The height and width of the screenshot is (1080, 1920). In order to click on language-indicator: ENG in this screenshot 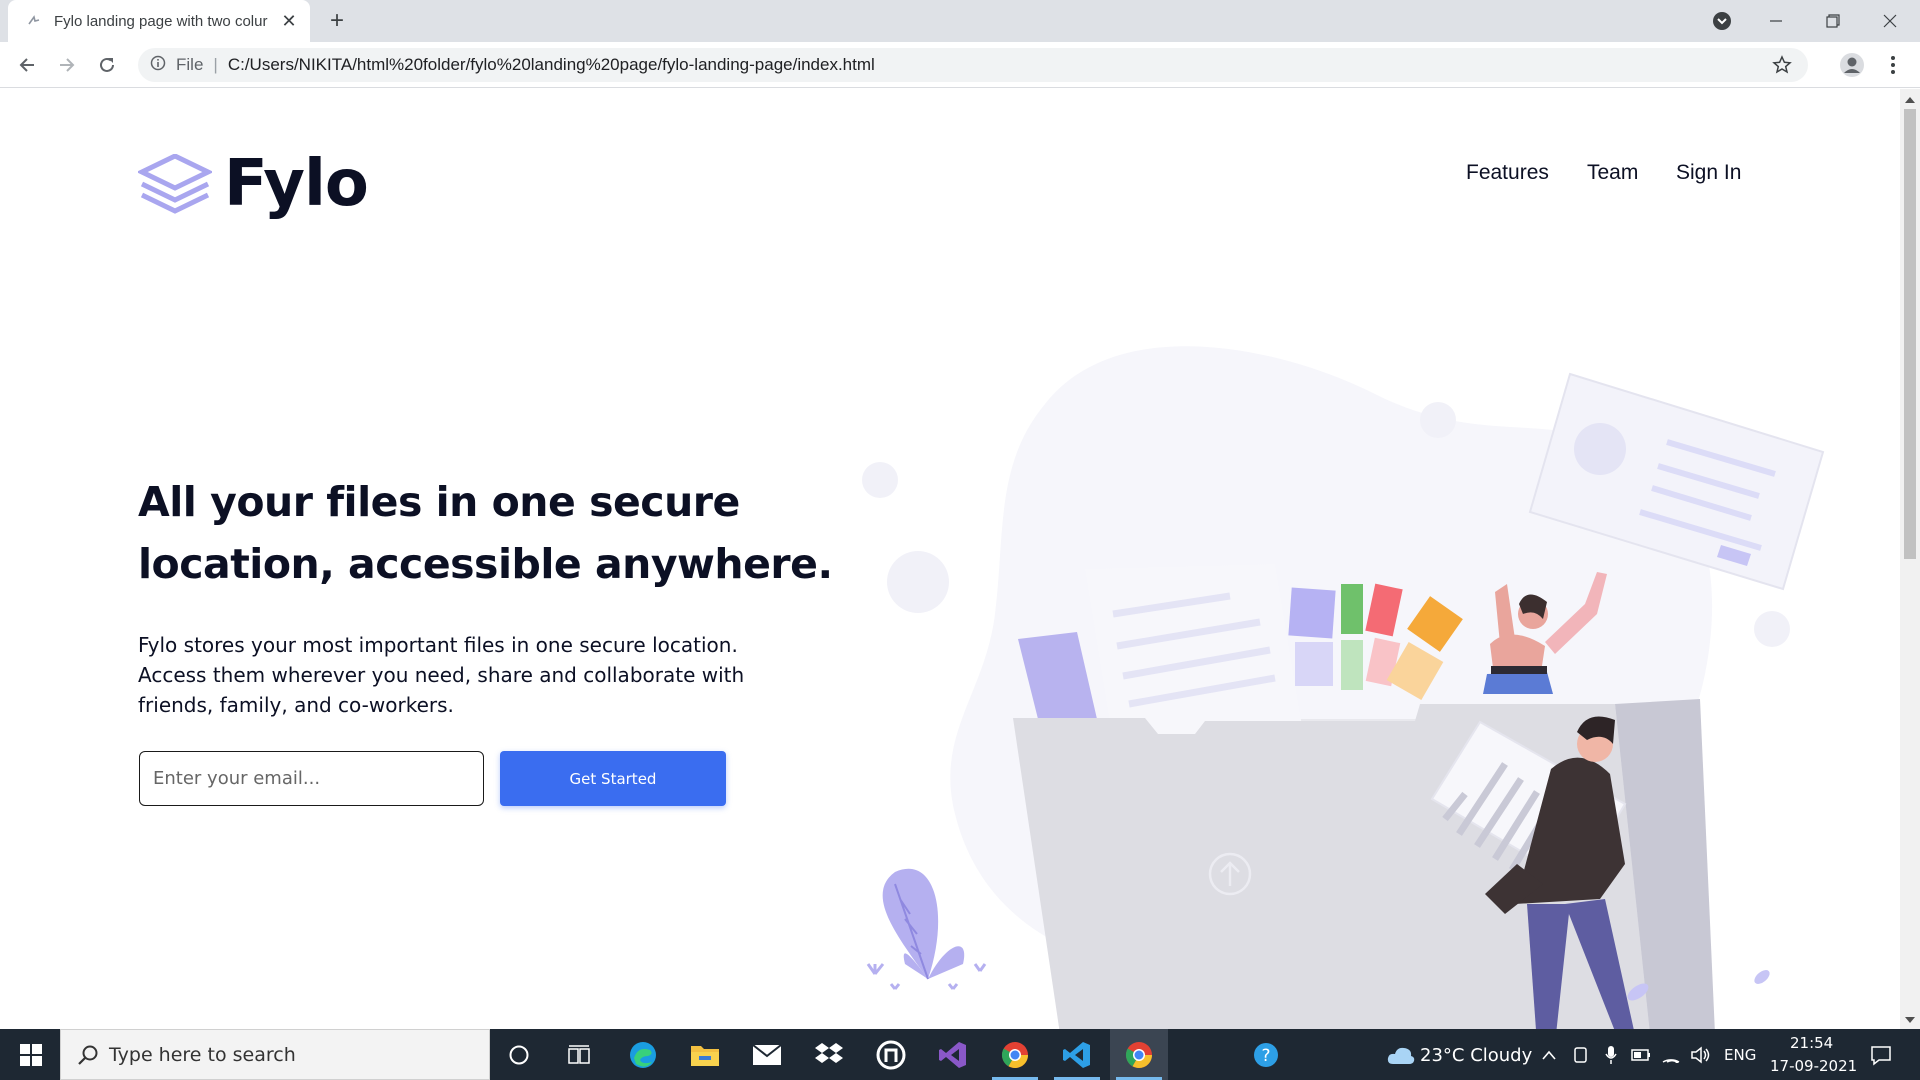, I will do `click(1740, 1055)`.